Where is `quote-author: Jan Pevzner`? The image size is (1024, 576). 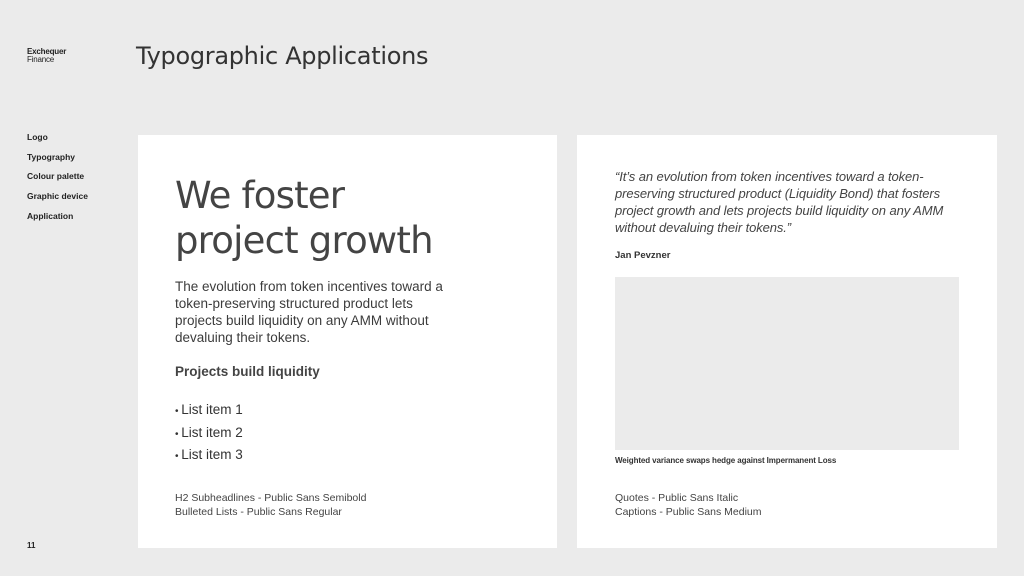
quote-author: Jan Pevzner is located at coordinates (643, 255).